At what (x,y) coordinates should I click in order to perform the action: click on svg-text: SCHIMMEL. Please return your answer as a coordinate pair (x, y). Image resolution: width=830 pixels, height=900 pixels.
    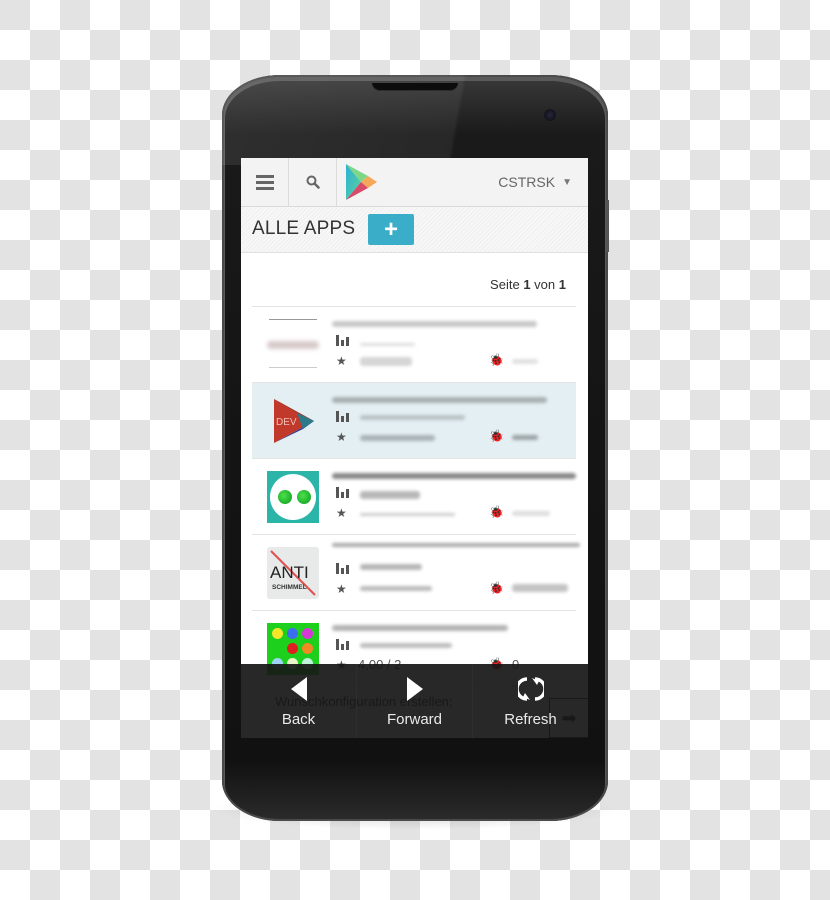
    Looking at the image, I should click on (289, 587).